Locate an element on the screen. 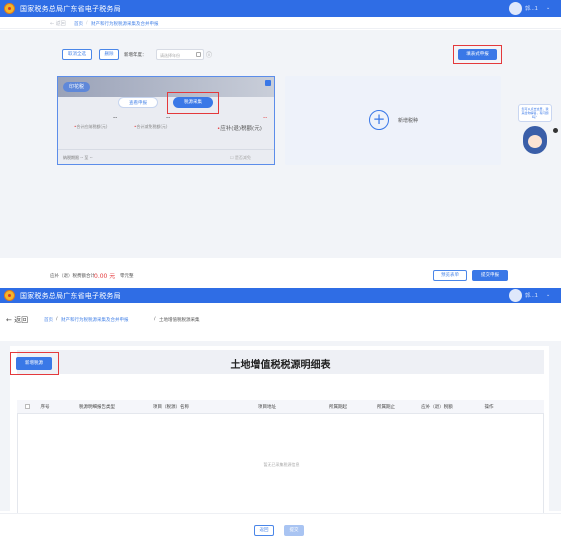 The image size is (561, 539). add-tax-label: 新增税种 is located at coordinates (408, 121).